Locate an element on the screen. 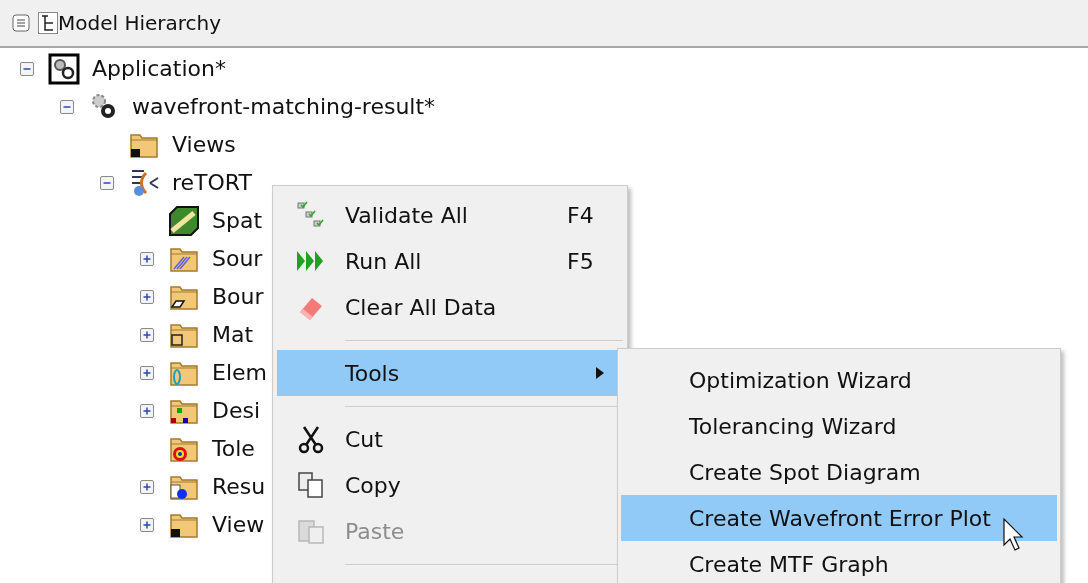  menu-item: Create Wavefront Error Plot is located at coordinates (839, 518).